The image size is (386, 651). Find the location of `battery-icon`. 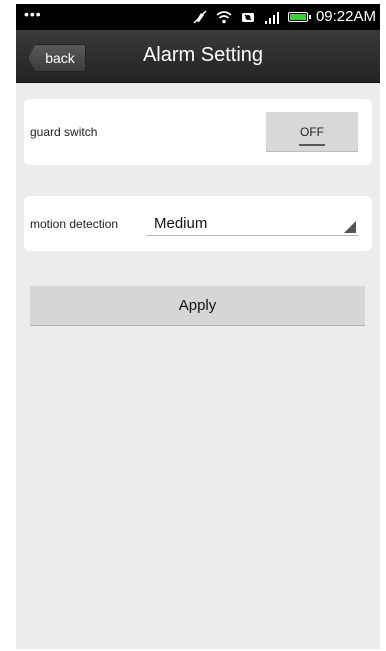

battery-icon is located at coordinates (299, 17).